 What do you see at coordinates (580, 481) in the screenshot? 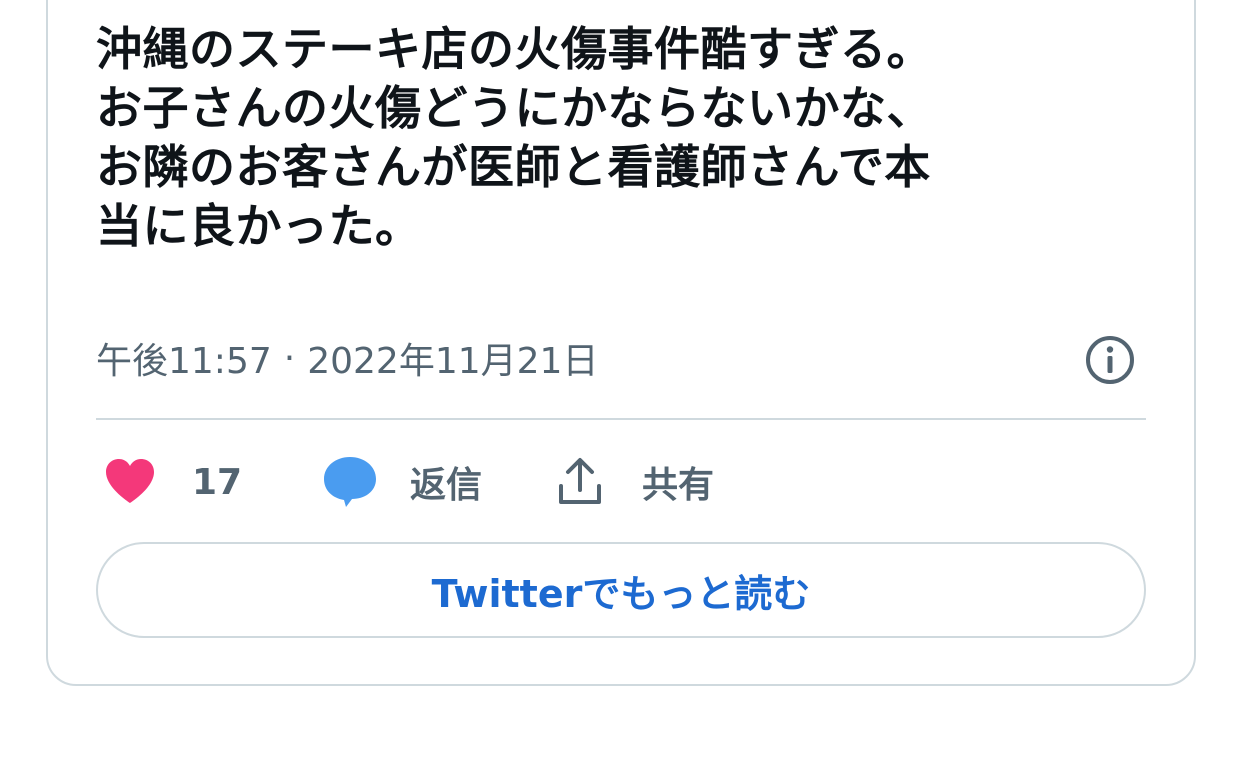
I see `share-upload-icon` at bounding box center [580, 481].